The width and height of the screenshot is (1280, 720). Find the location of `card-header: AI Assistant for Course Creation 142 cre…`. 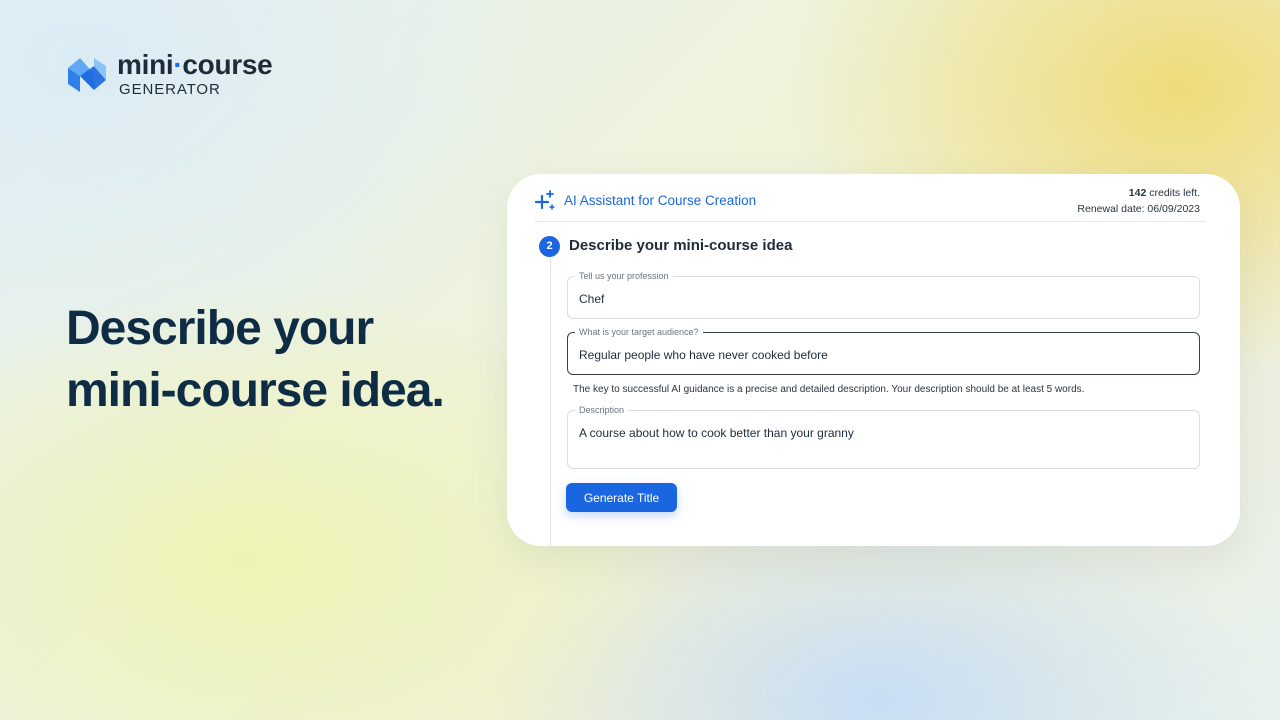

card-header: AI Assistant for Course Creation 142 cre… is located at coordinates (870, 203).